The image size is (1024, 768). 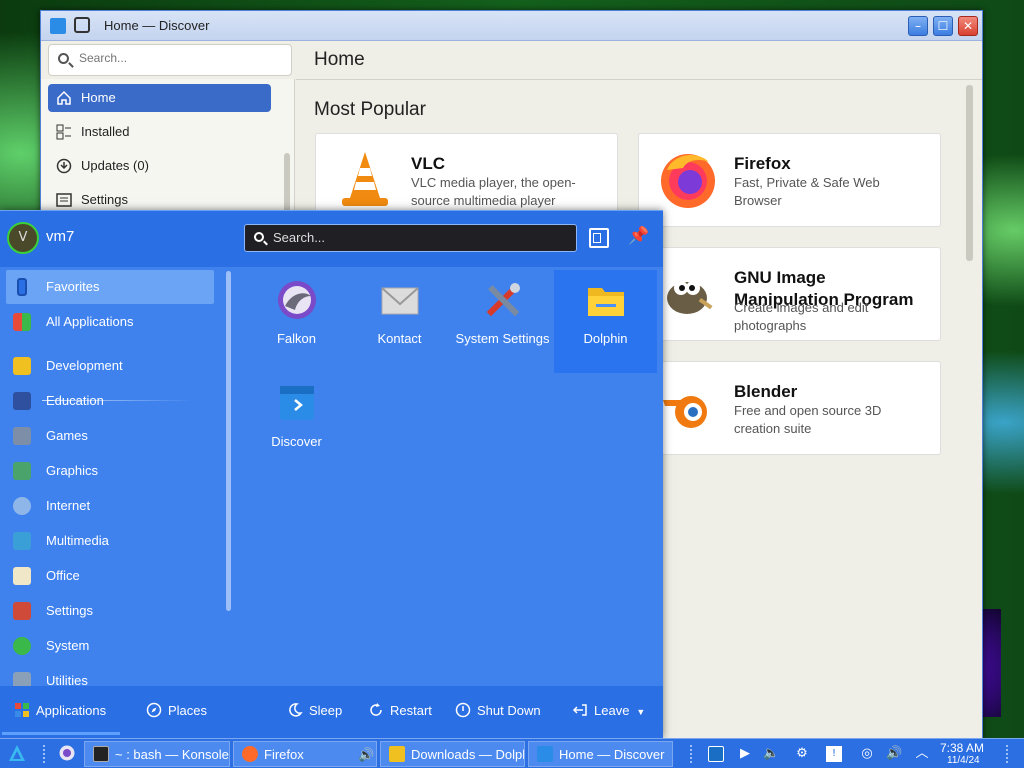 What do you see at coordinates (22, 471) in the screenshot?
I see `graphics-icon` at bounding box center [22, 471].